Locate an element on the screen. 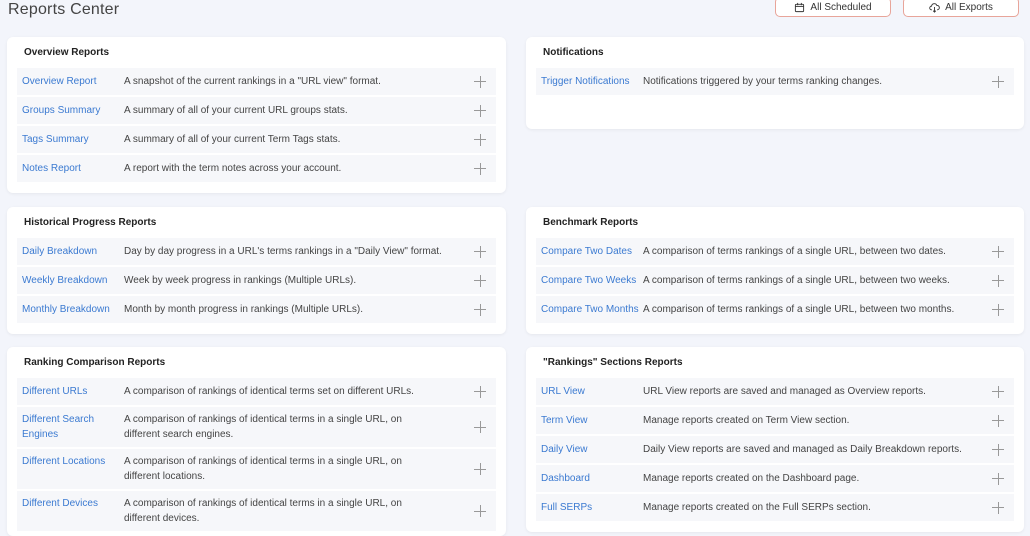 The width and height of the screenshot is (1030, 536). different-locations-link: Different Locations is located at coordinates (70, 461).